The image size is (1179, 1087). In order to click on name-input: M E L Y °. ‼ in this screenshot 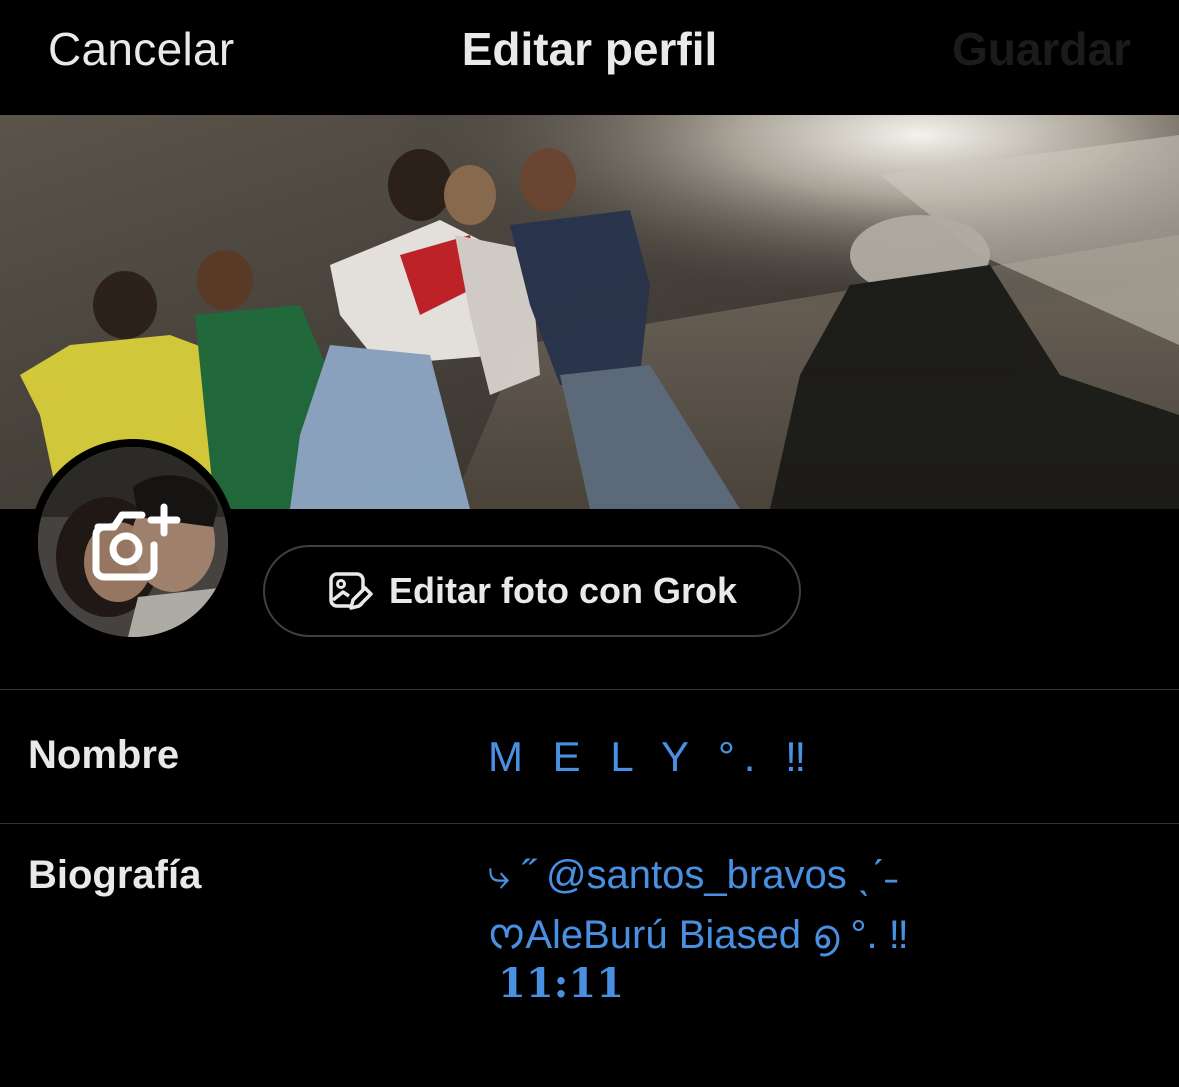, I will do `click(651, 757)`.